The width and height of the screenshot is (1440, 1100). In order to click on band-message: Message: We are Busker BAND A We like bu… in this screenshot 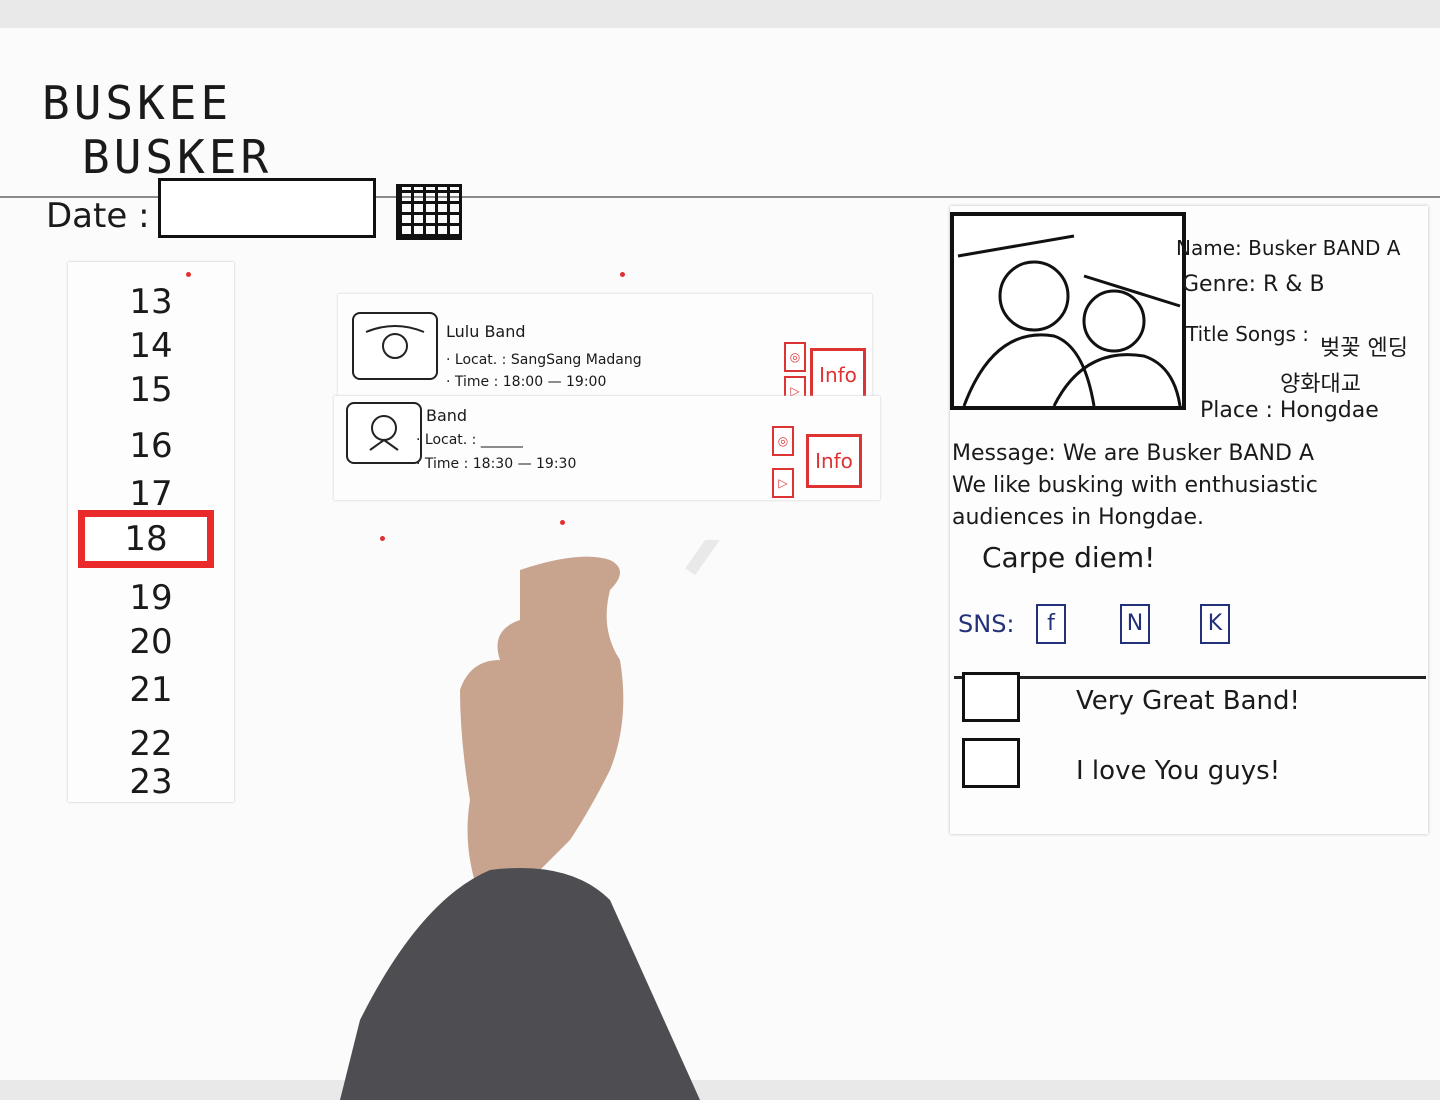, I will do `click(1187, 506)`.